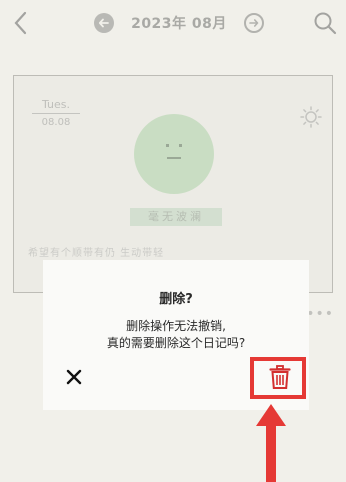  Describe the element at coordinates (176, 299) in the screenshot. I see `dialog-title: 删除?` at that location.